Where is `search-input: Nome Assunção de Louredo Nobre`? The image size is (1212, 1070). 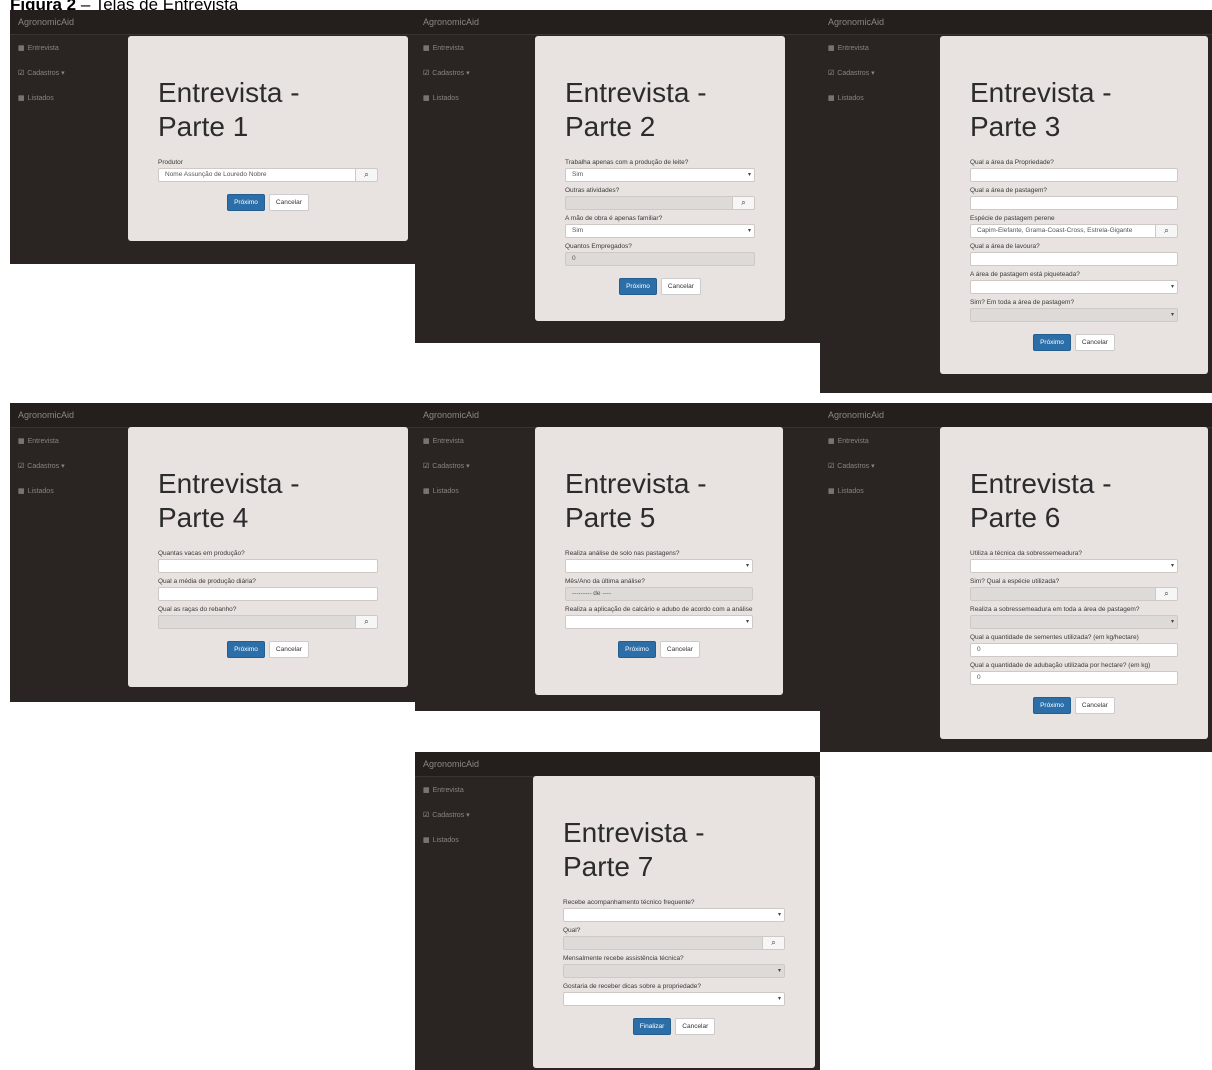 search-input: Nome Assunção de Louredo Nobre is located at coordinates (257, 175).